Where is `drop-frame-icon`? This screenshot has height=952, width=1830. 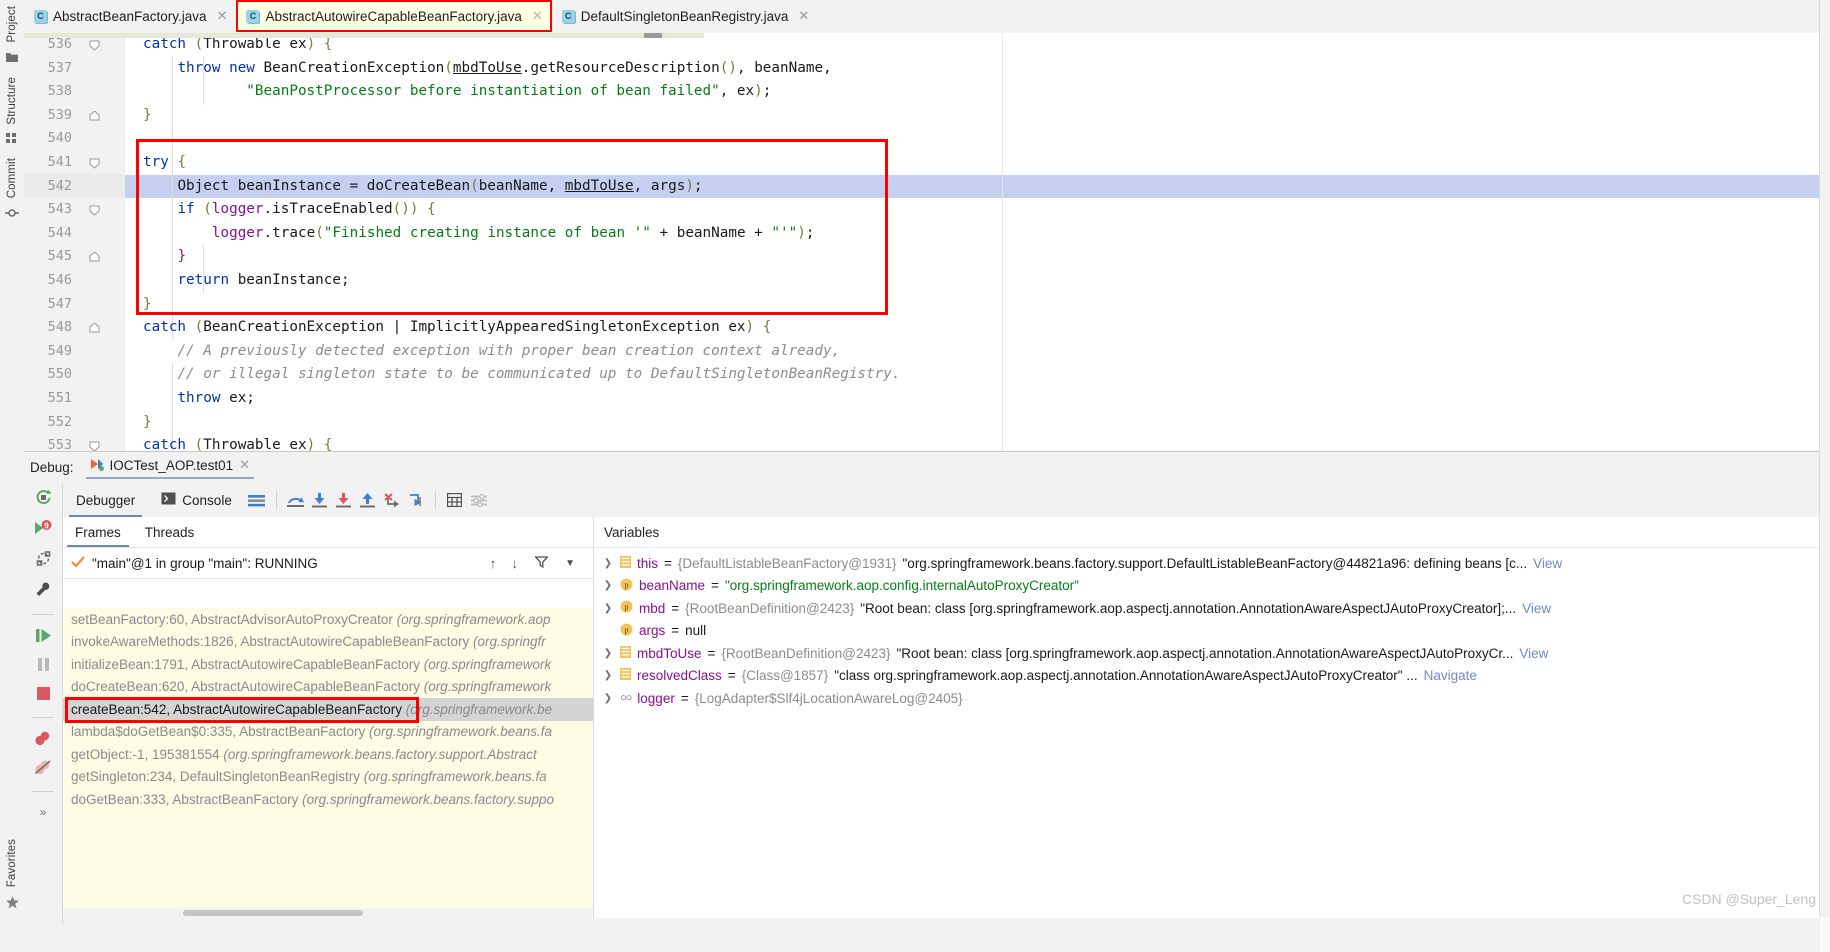 drop-frame-icon is located at coordinates (392, 500).